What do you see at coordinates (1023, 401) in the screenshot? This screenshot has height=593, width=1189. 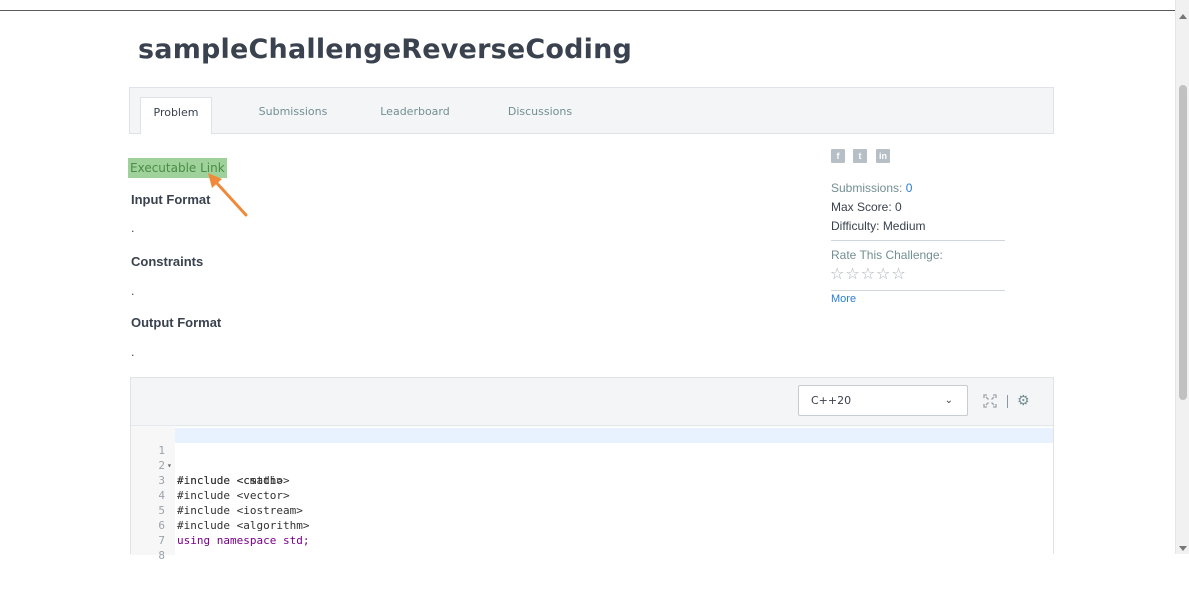 I see `gear-icon: ⚙` at bounding box center [1023, 401].